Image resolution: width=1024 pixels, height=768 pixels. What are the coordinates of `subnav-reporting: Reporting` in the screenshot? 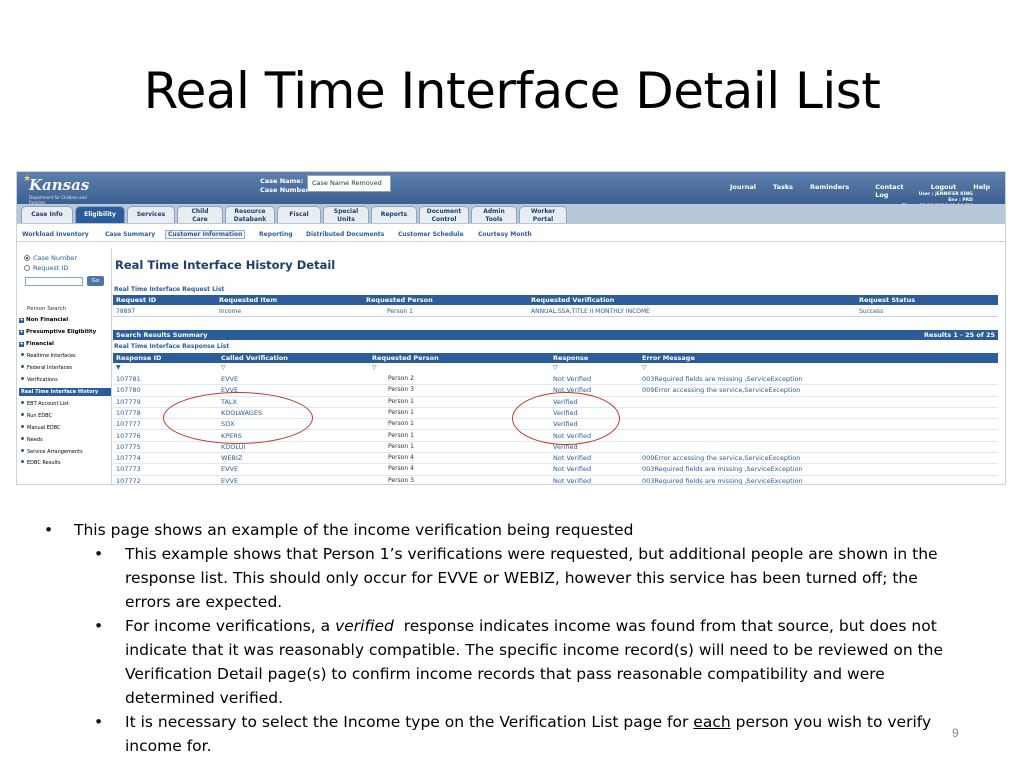 It's located at (276, 234).